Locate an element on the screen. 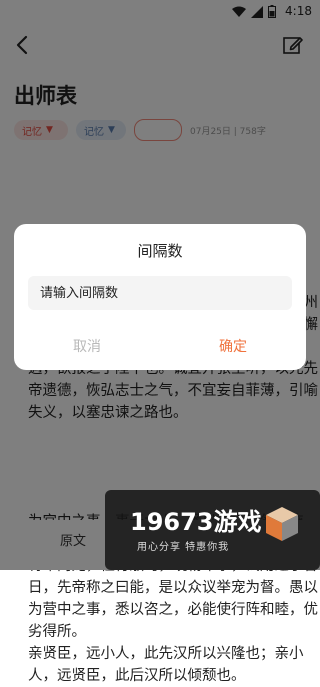 This screenshot has width=320, height=687. cancel-button: 取消 is located at coordinates (87, 346).